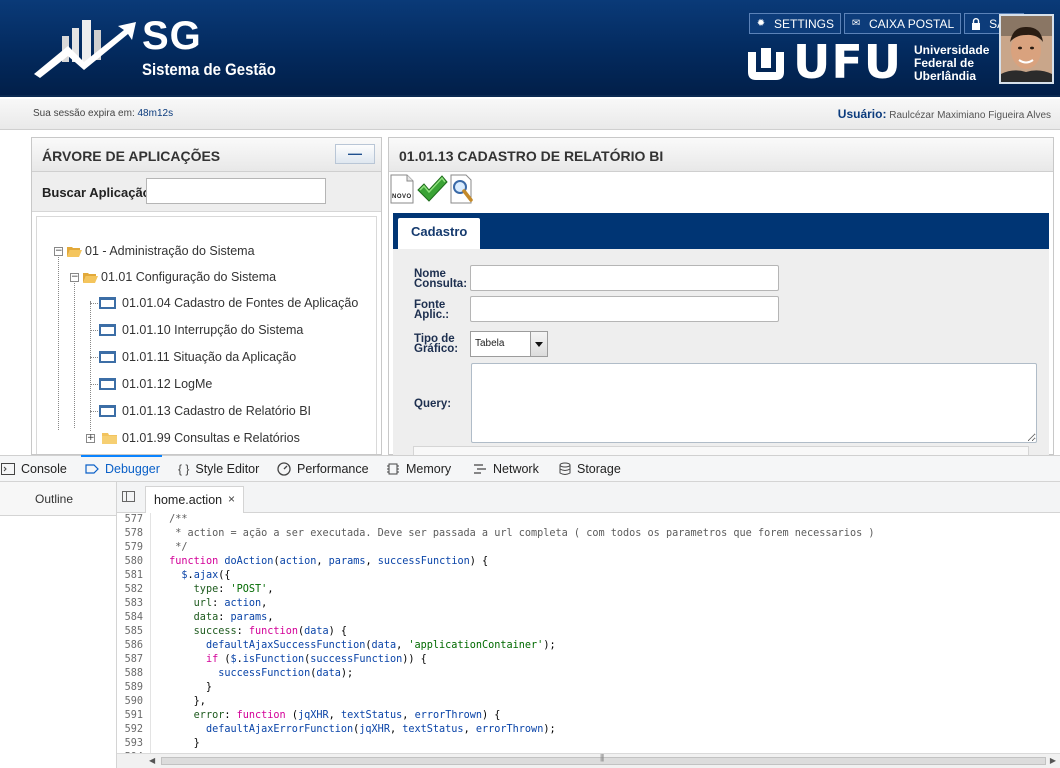  I want to click on source-tab: home.action ×, so click(194, 499).